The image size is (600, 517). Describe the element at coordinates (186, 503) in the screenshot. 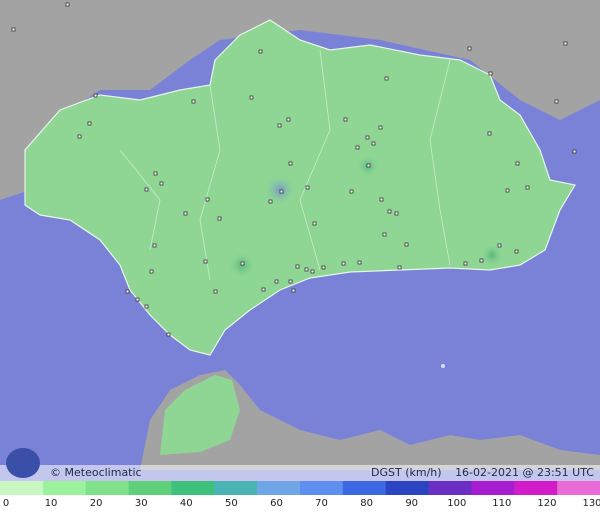

I see `legend-tick-label: 40` at that location.